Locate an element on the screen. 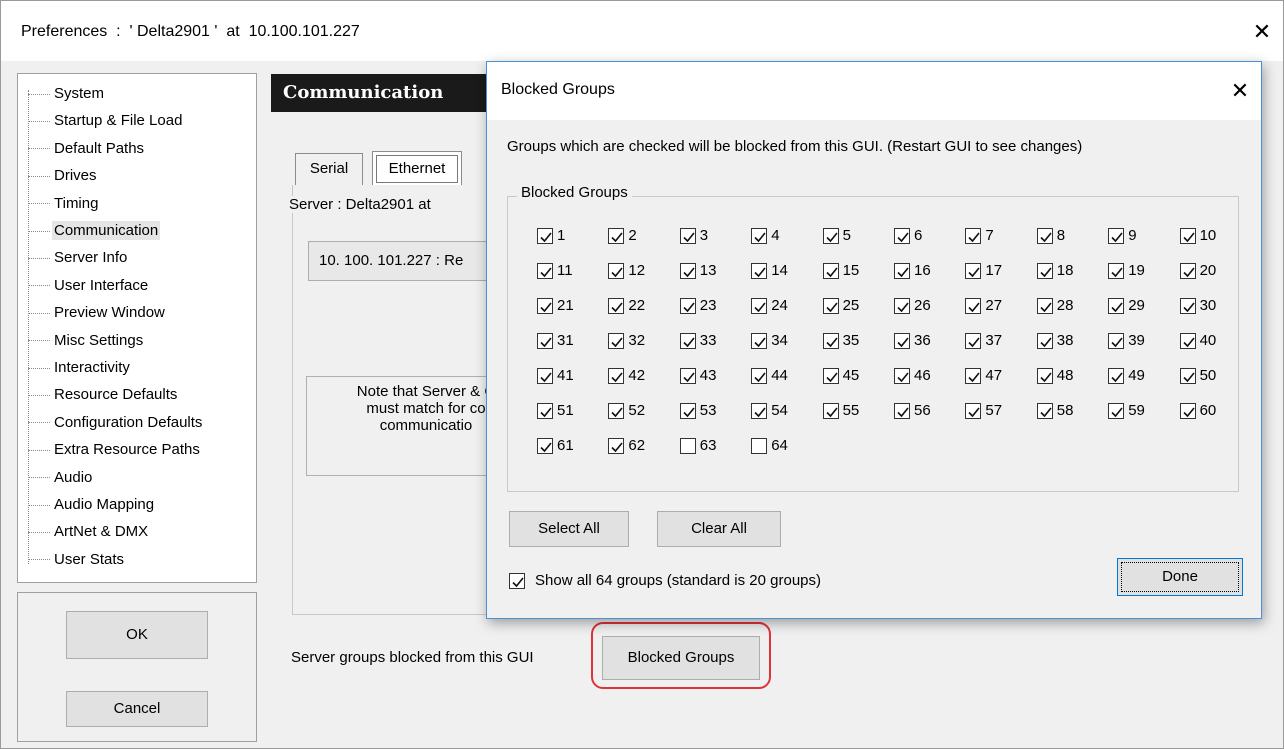 This screenshot has height=749, width=1284. tree-item: Communication is located at coordinates (94, 230).